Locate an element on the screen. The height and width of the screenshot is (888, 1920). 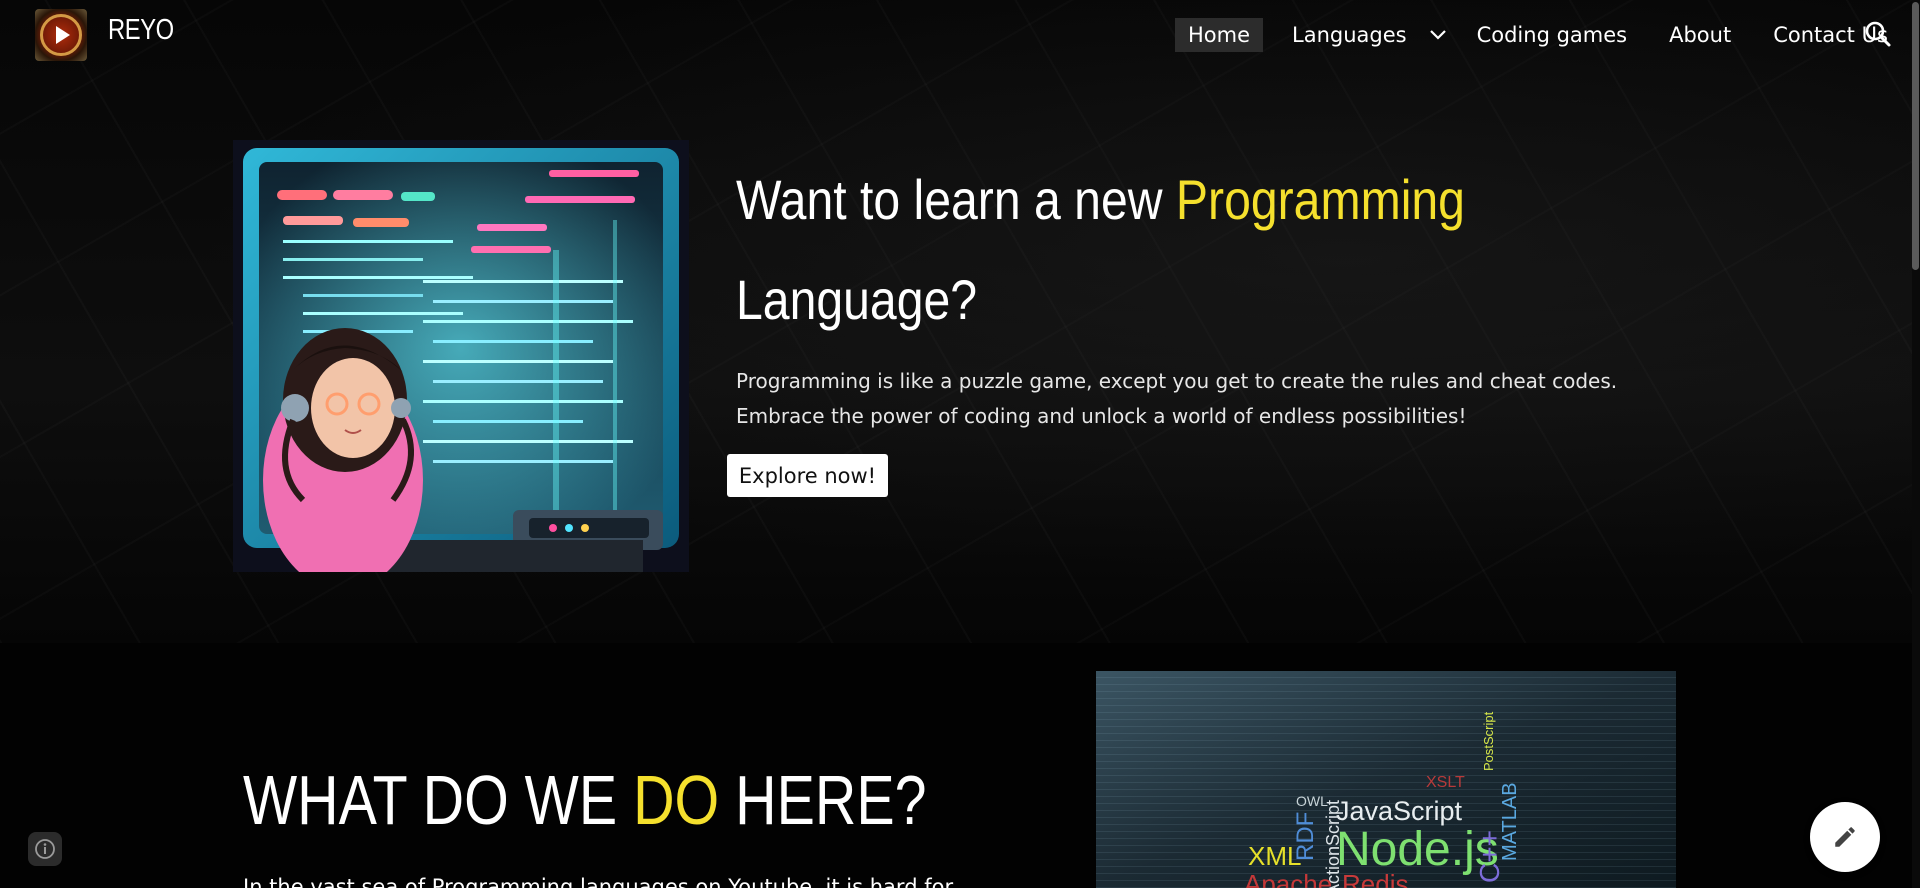
play-icon is located at coordinates (63, 35).